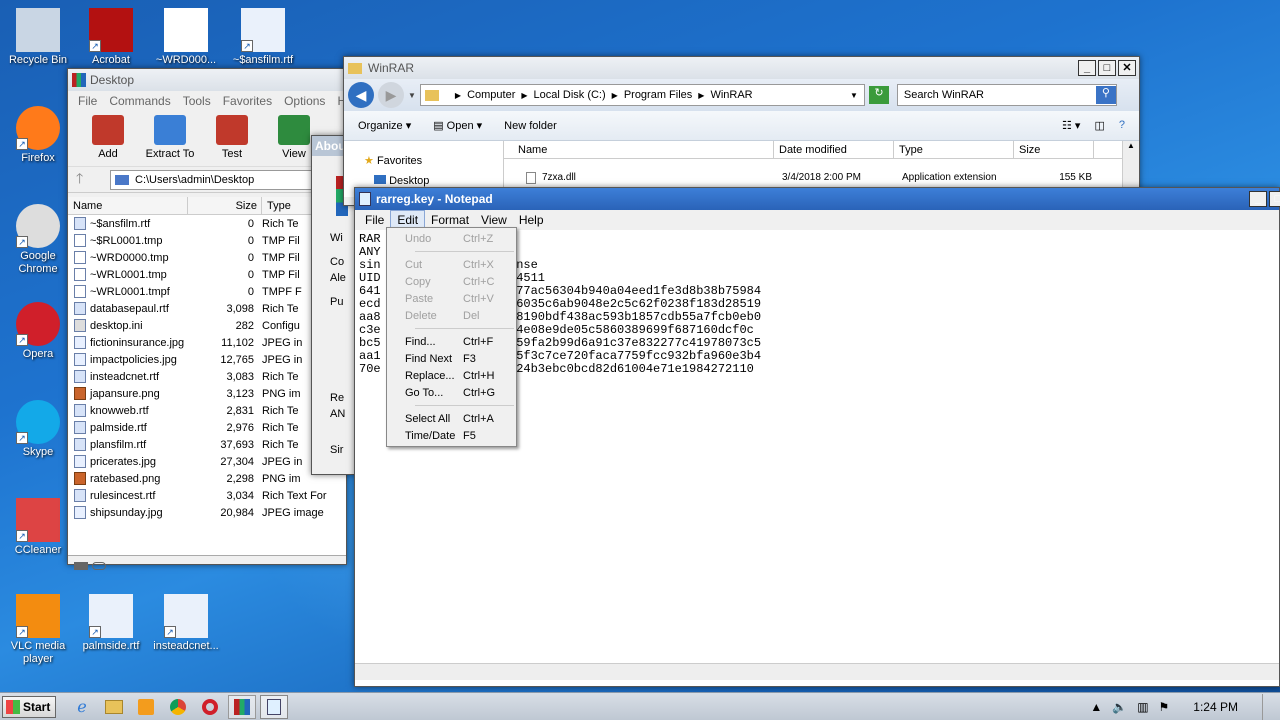 This screenshot has height=720, width=1280. What do you see at coordinates (391, 95) in the screenshot?
I see `forward-button: ▶` at bounding box center [391, 95].